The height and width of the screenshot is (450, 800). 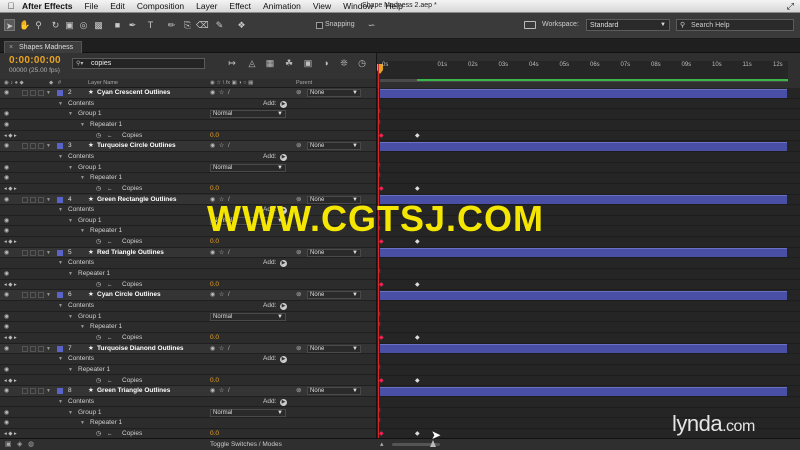 I want to click on brainstorm-icon: ❊, so click(x=344, y=63).